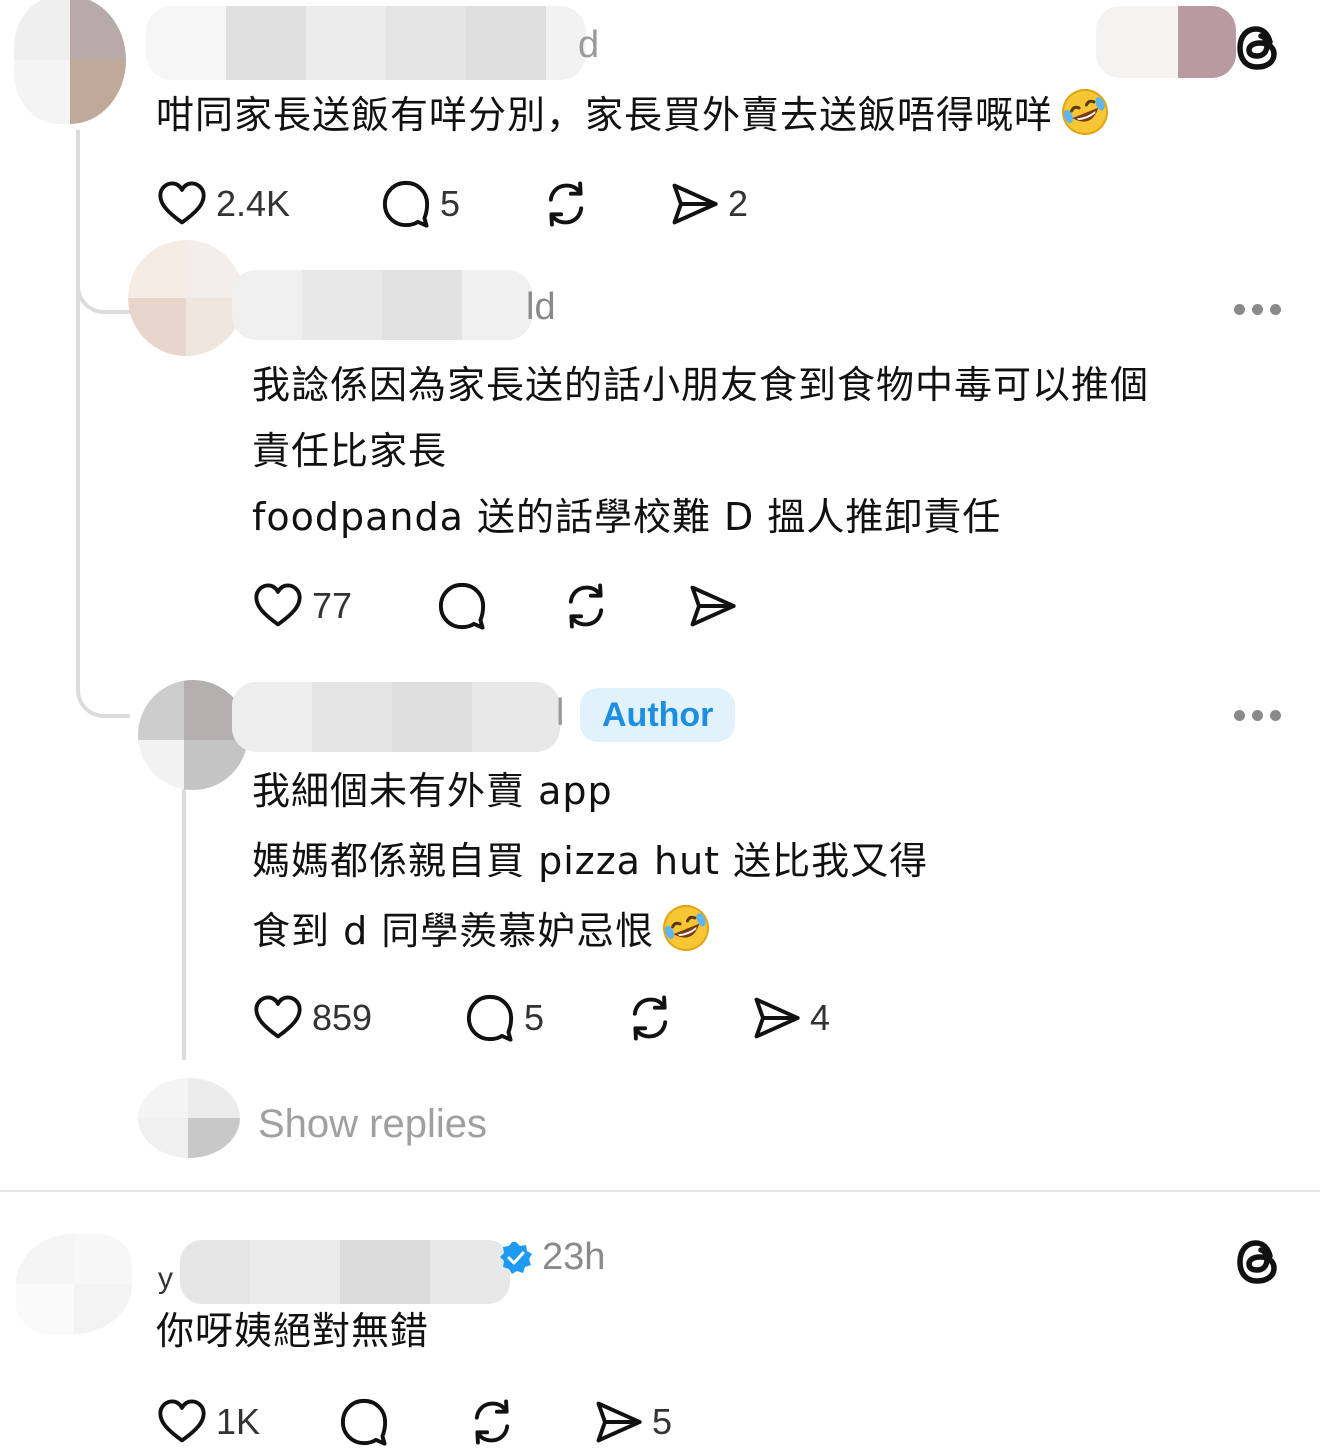 This screenshot has width=1320, height=1454. What do you see at coordinates (165, 1278) in the screenshot?
I see `username-prefix: y` at bounding box center [165, 1278].